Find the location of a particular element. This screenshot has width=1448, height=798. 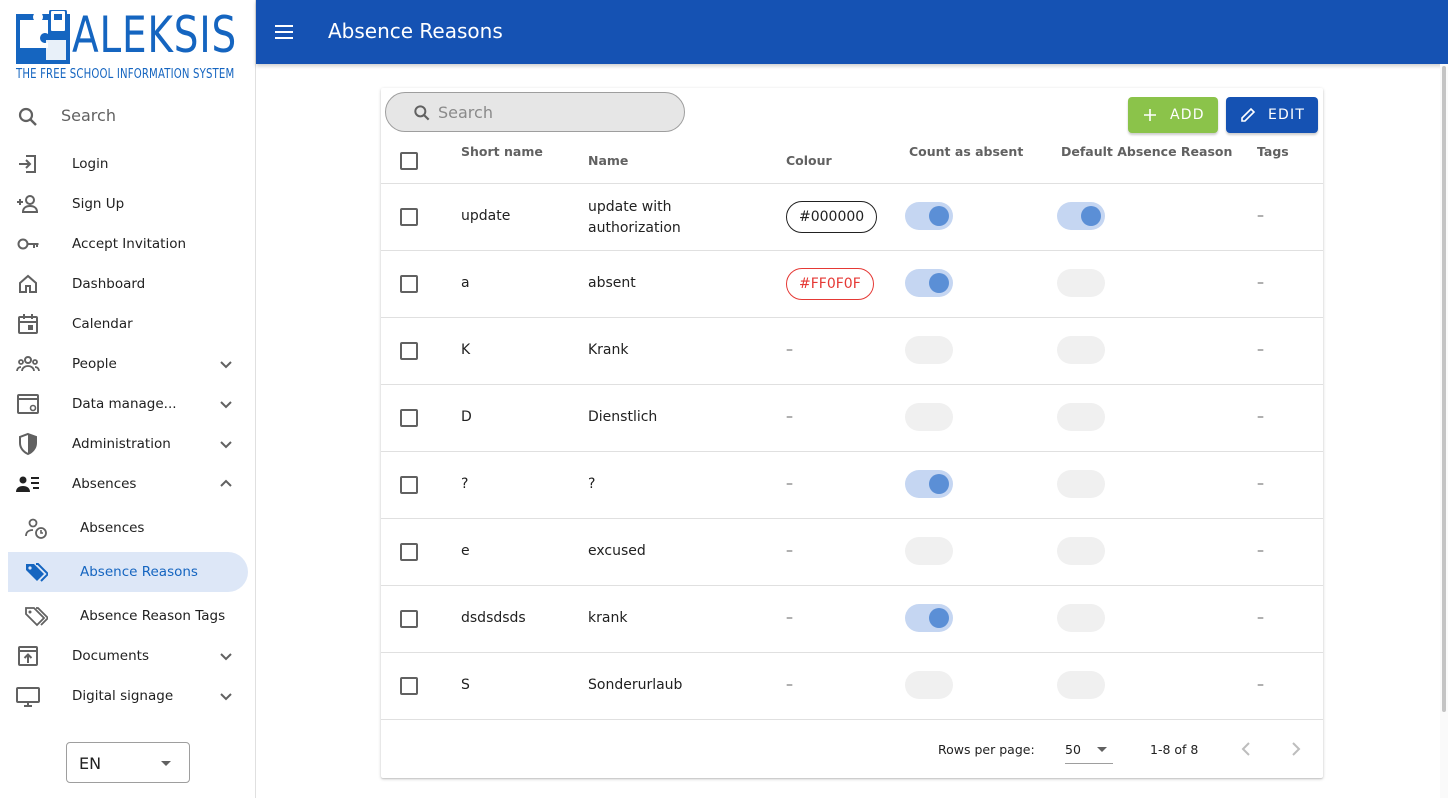

sidebar-item-label: Absences is located at coordinates (112, 528).